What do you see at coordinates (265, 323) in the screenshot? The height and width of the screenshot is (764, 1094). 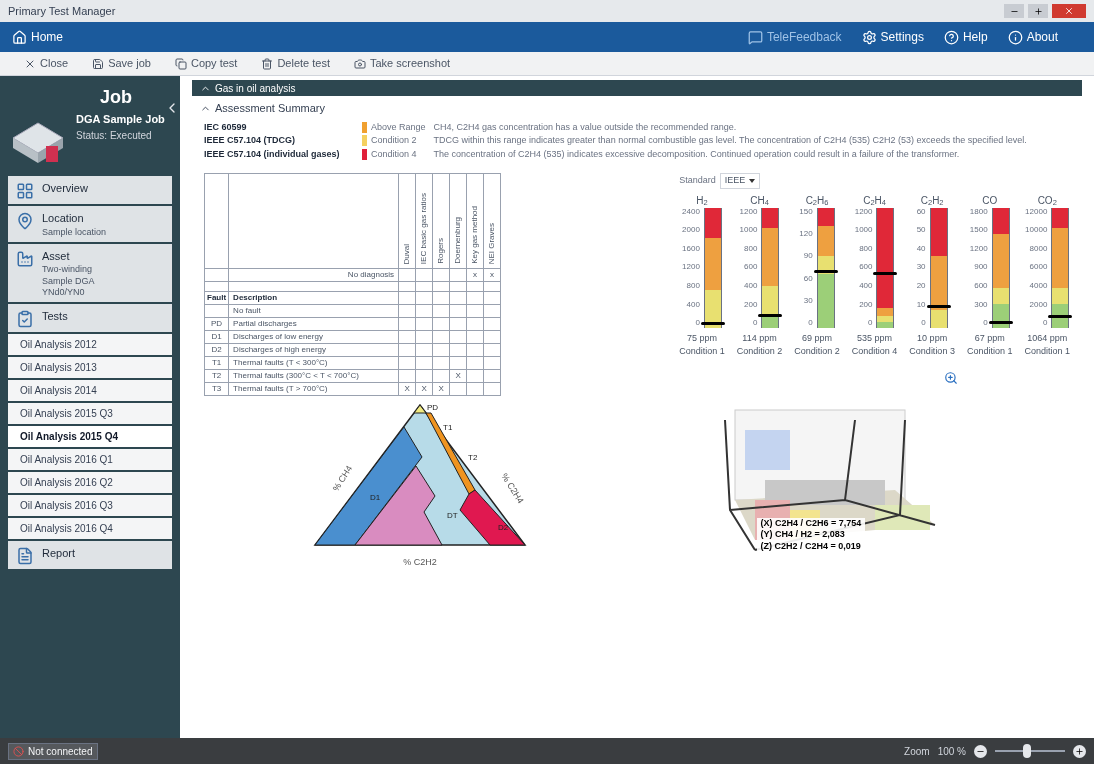 I see `table-cell: Partial discharges` at bounding box center [265, 323].